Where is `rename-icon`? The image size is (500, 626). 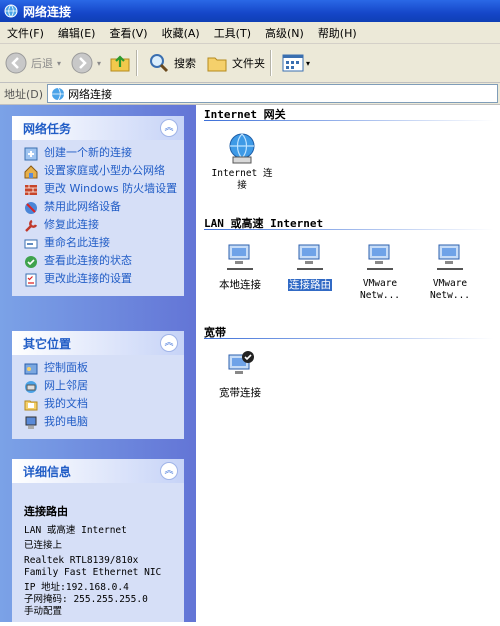
rename-icon is located at coordinates (31, 244).